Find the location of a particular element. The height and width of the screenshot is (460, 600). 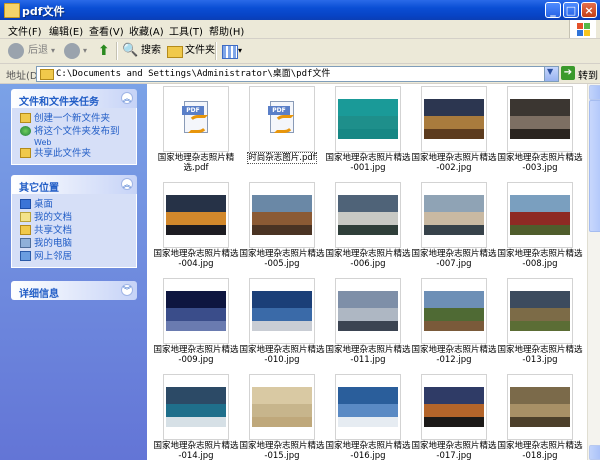

file-name: 国家地理杂志照片精选 -014.jpg is located at coordinates (196, 450).